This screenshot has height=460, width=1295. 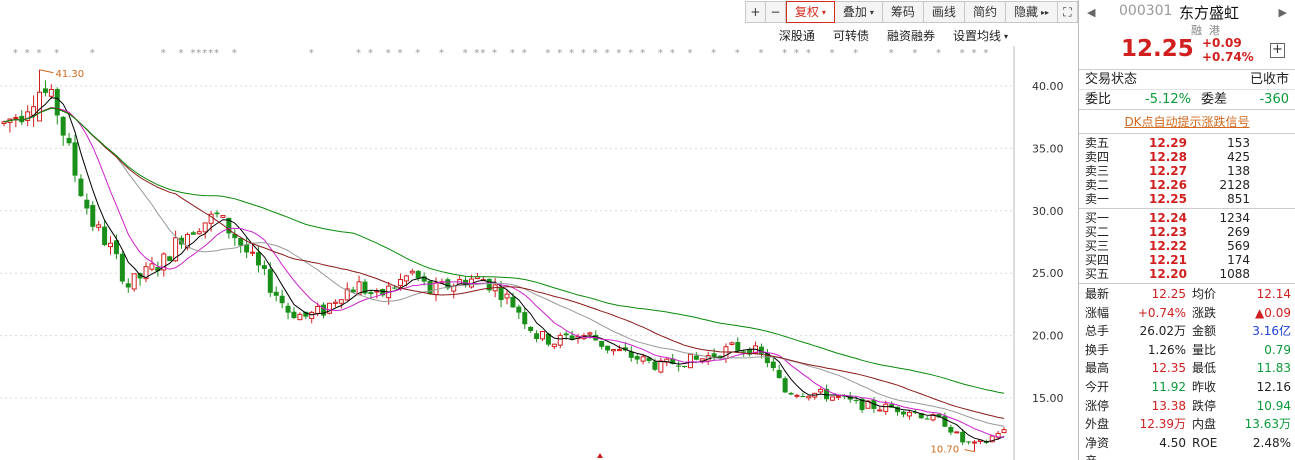 I want to click on bid-label: 买一, so click(x=1097, y=218).